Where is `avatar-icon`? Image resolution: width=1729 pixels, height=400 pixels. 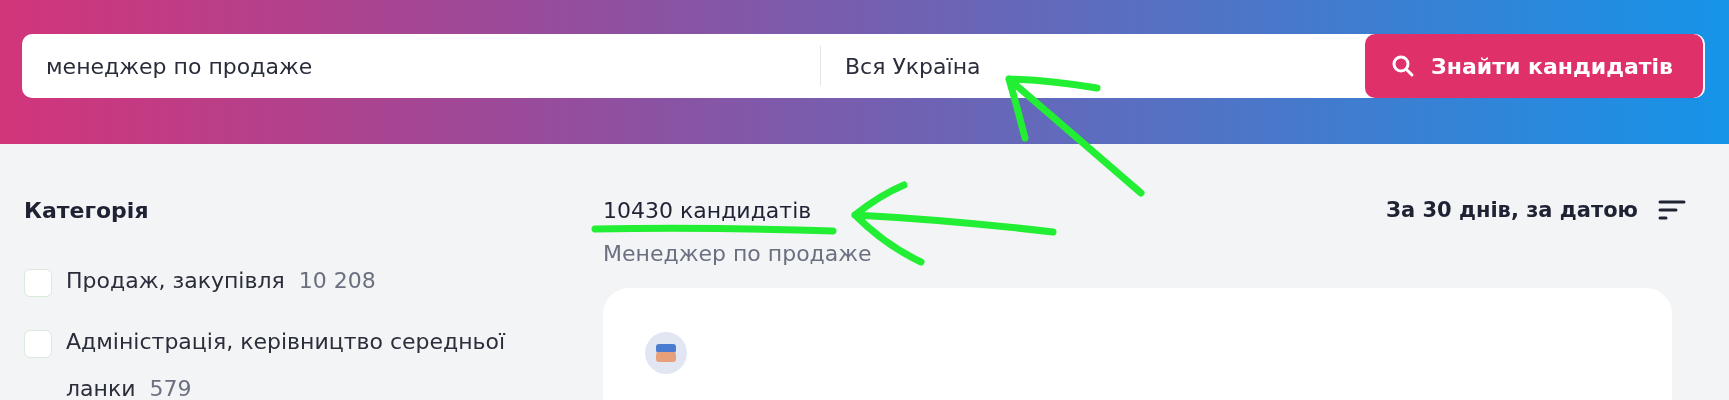
avatar-icon is located at coordinates (666, 353).